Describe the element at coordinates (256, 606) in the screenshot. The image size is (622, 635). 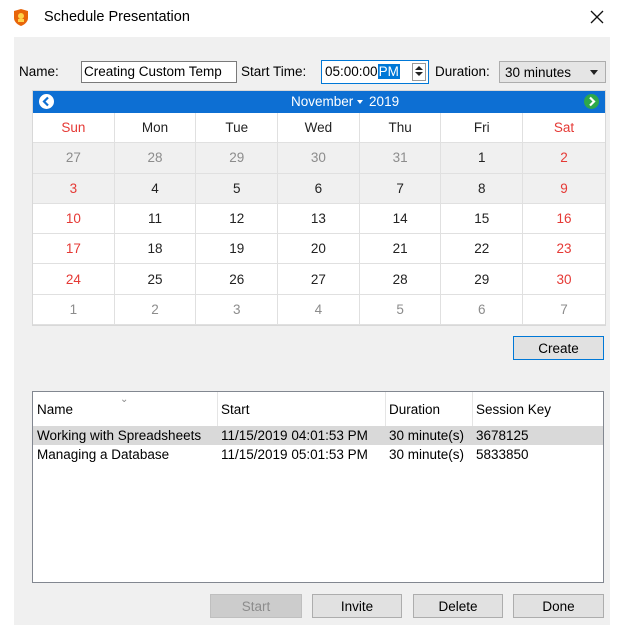
I see `start-button: Start` at that location.